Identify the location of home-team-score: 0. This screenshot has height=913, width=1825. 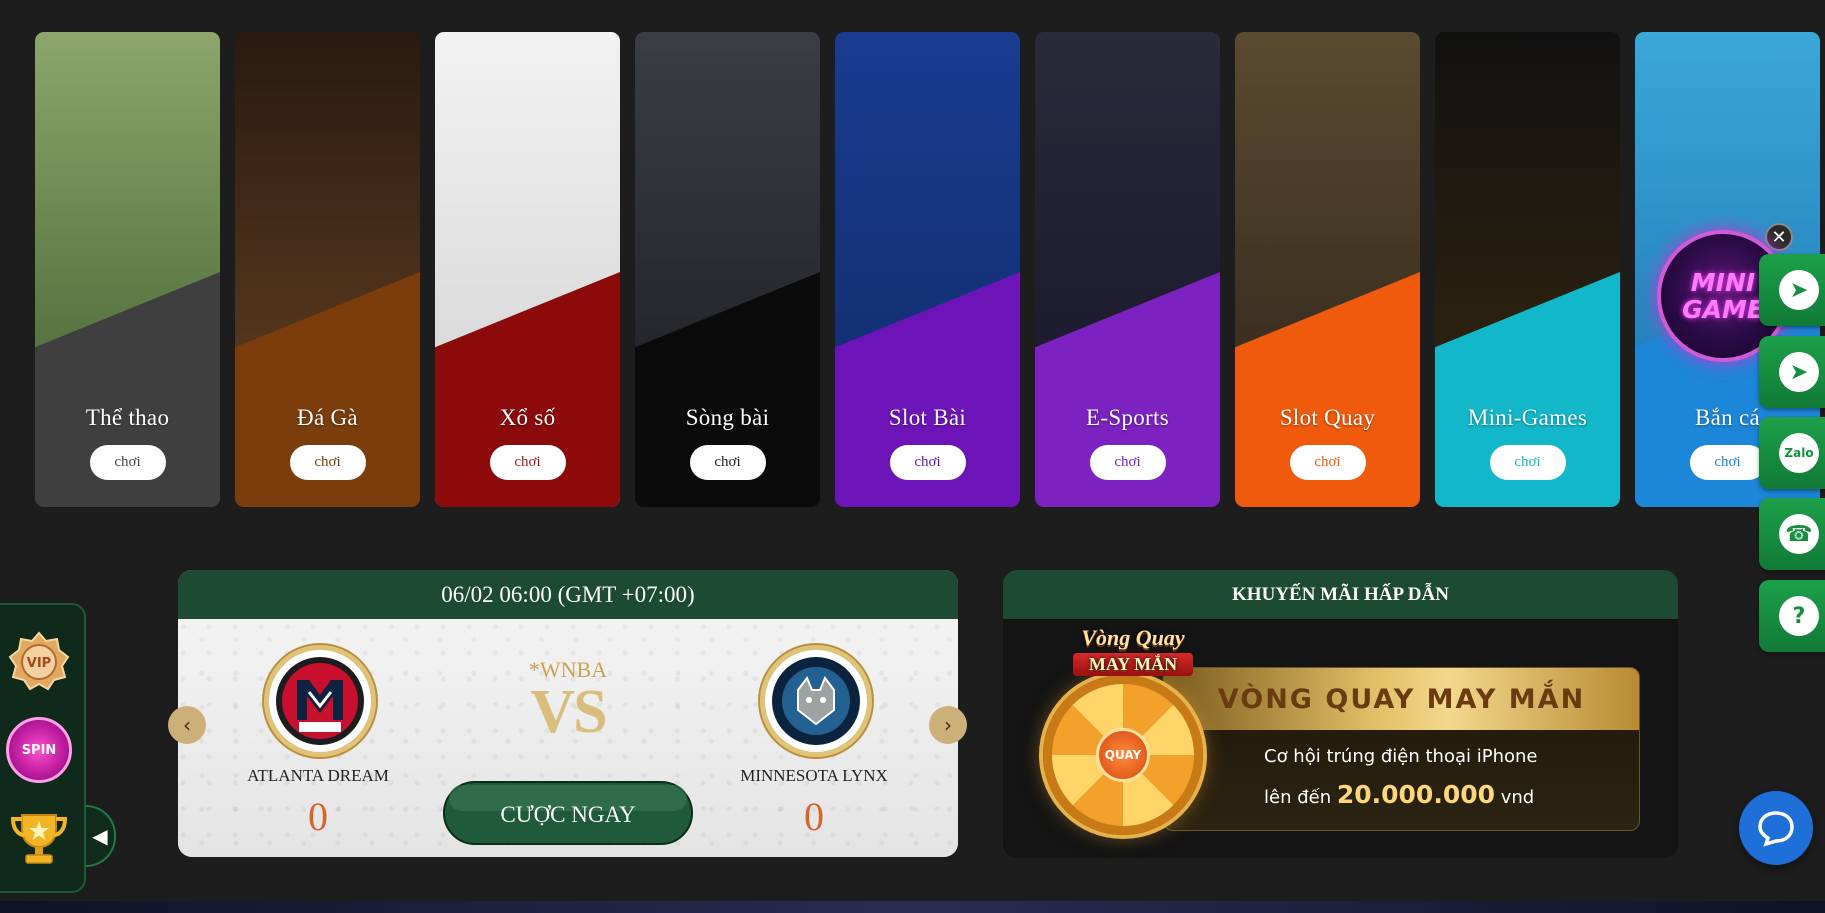
(318, 816).